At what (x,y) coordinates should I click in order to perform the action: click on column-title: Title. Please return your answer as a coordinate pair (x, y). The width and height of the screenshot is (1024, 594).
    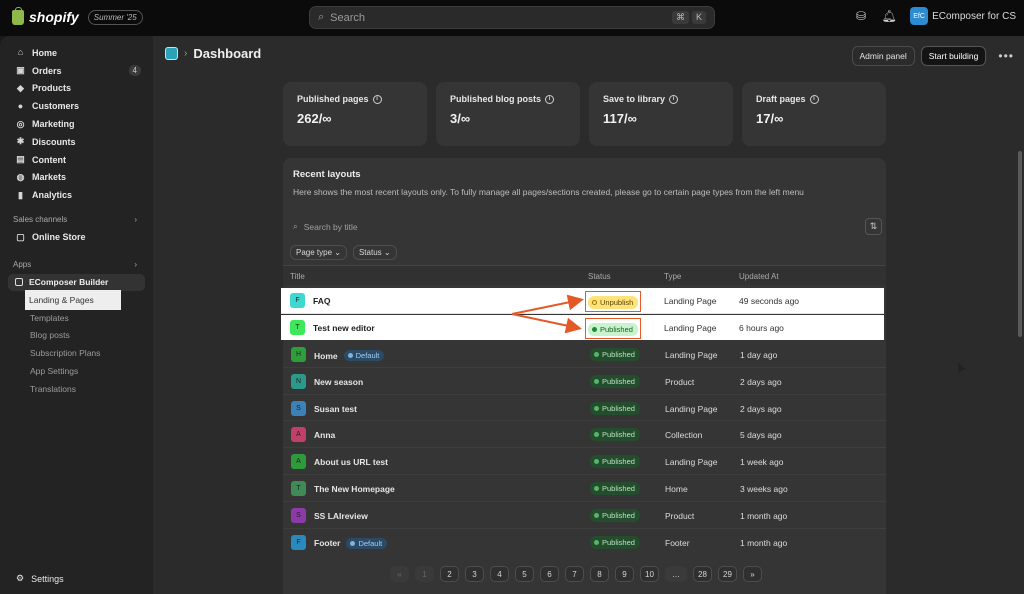
    Looking at the image, I should click on (297, 276).